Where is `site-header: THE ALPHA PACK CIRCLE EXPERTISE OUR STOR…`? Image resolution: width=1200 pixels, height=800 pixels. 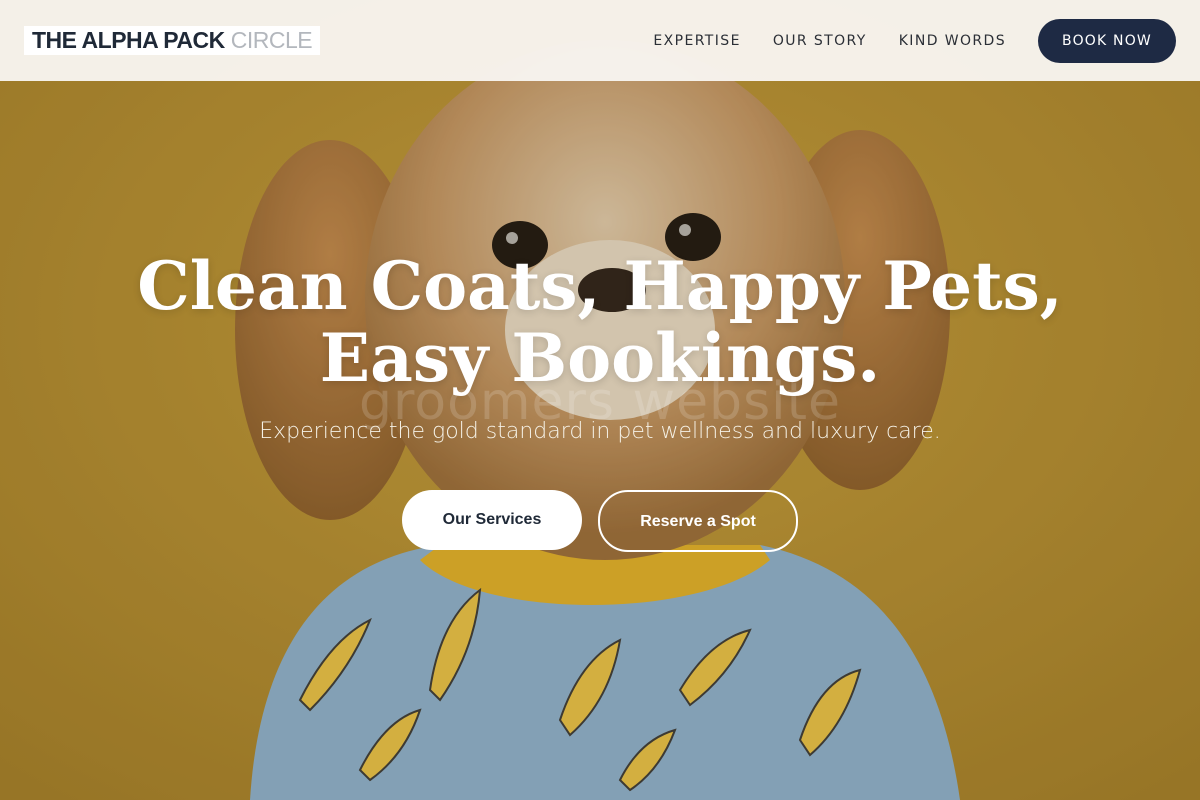
site-header: THE ALPHA PACK CIRCLE EXPERTISE OUR STOR… is located at coordinates (600, 40).